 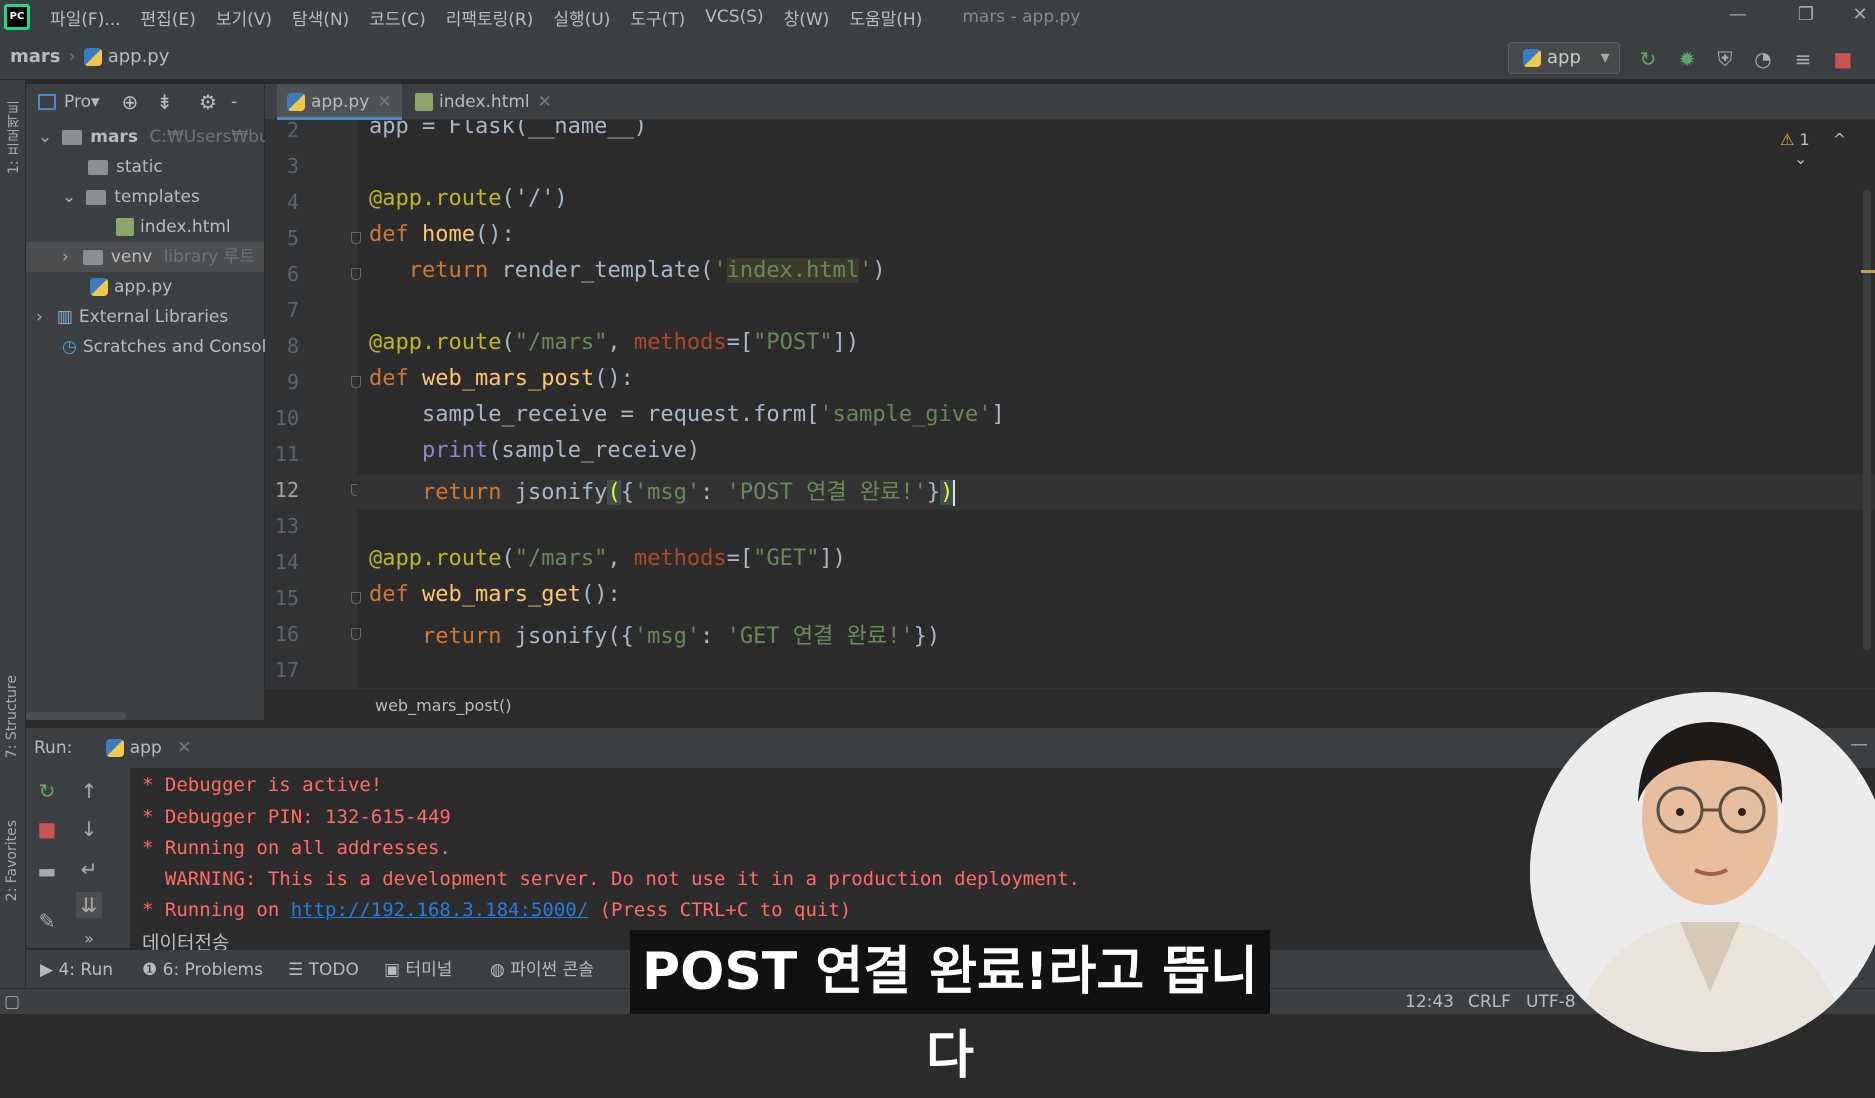 I want to click on tree-item-mars: ⌄ mars C:₩Users₩bum, so click(x=156, y=137).